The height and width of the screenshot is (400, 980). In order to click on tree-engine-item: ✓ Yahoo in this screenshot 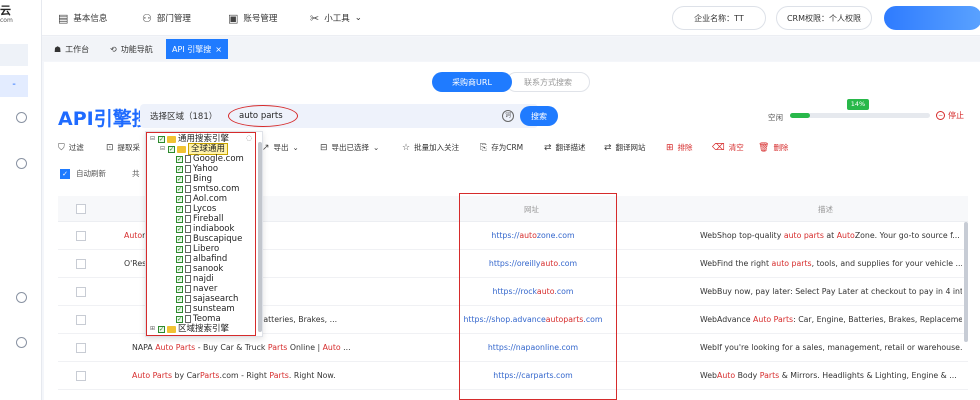, I will do `click(197, 169)`.